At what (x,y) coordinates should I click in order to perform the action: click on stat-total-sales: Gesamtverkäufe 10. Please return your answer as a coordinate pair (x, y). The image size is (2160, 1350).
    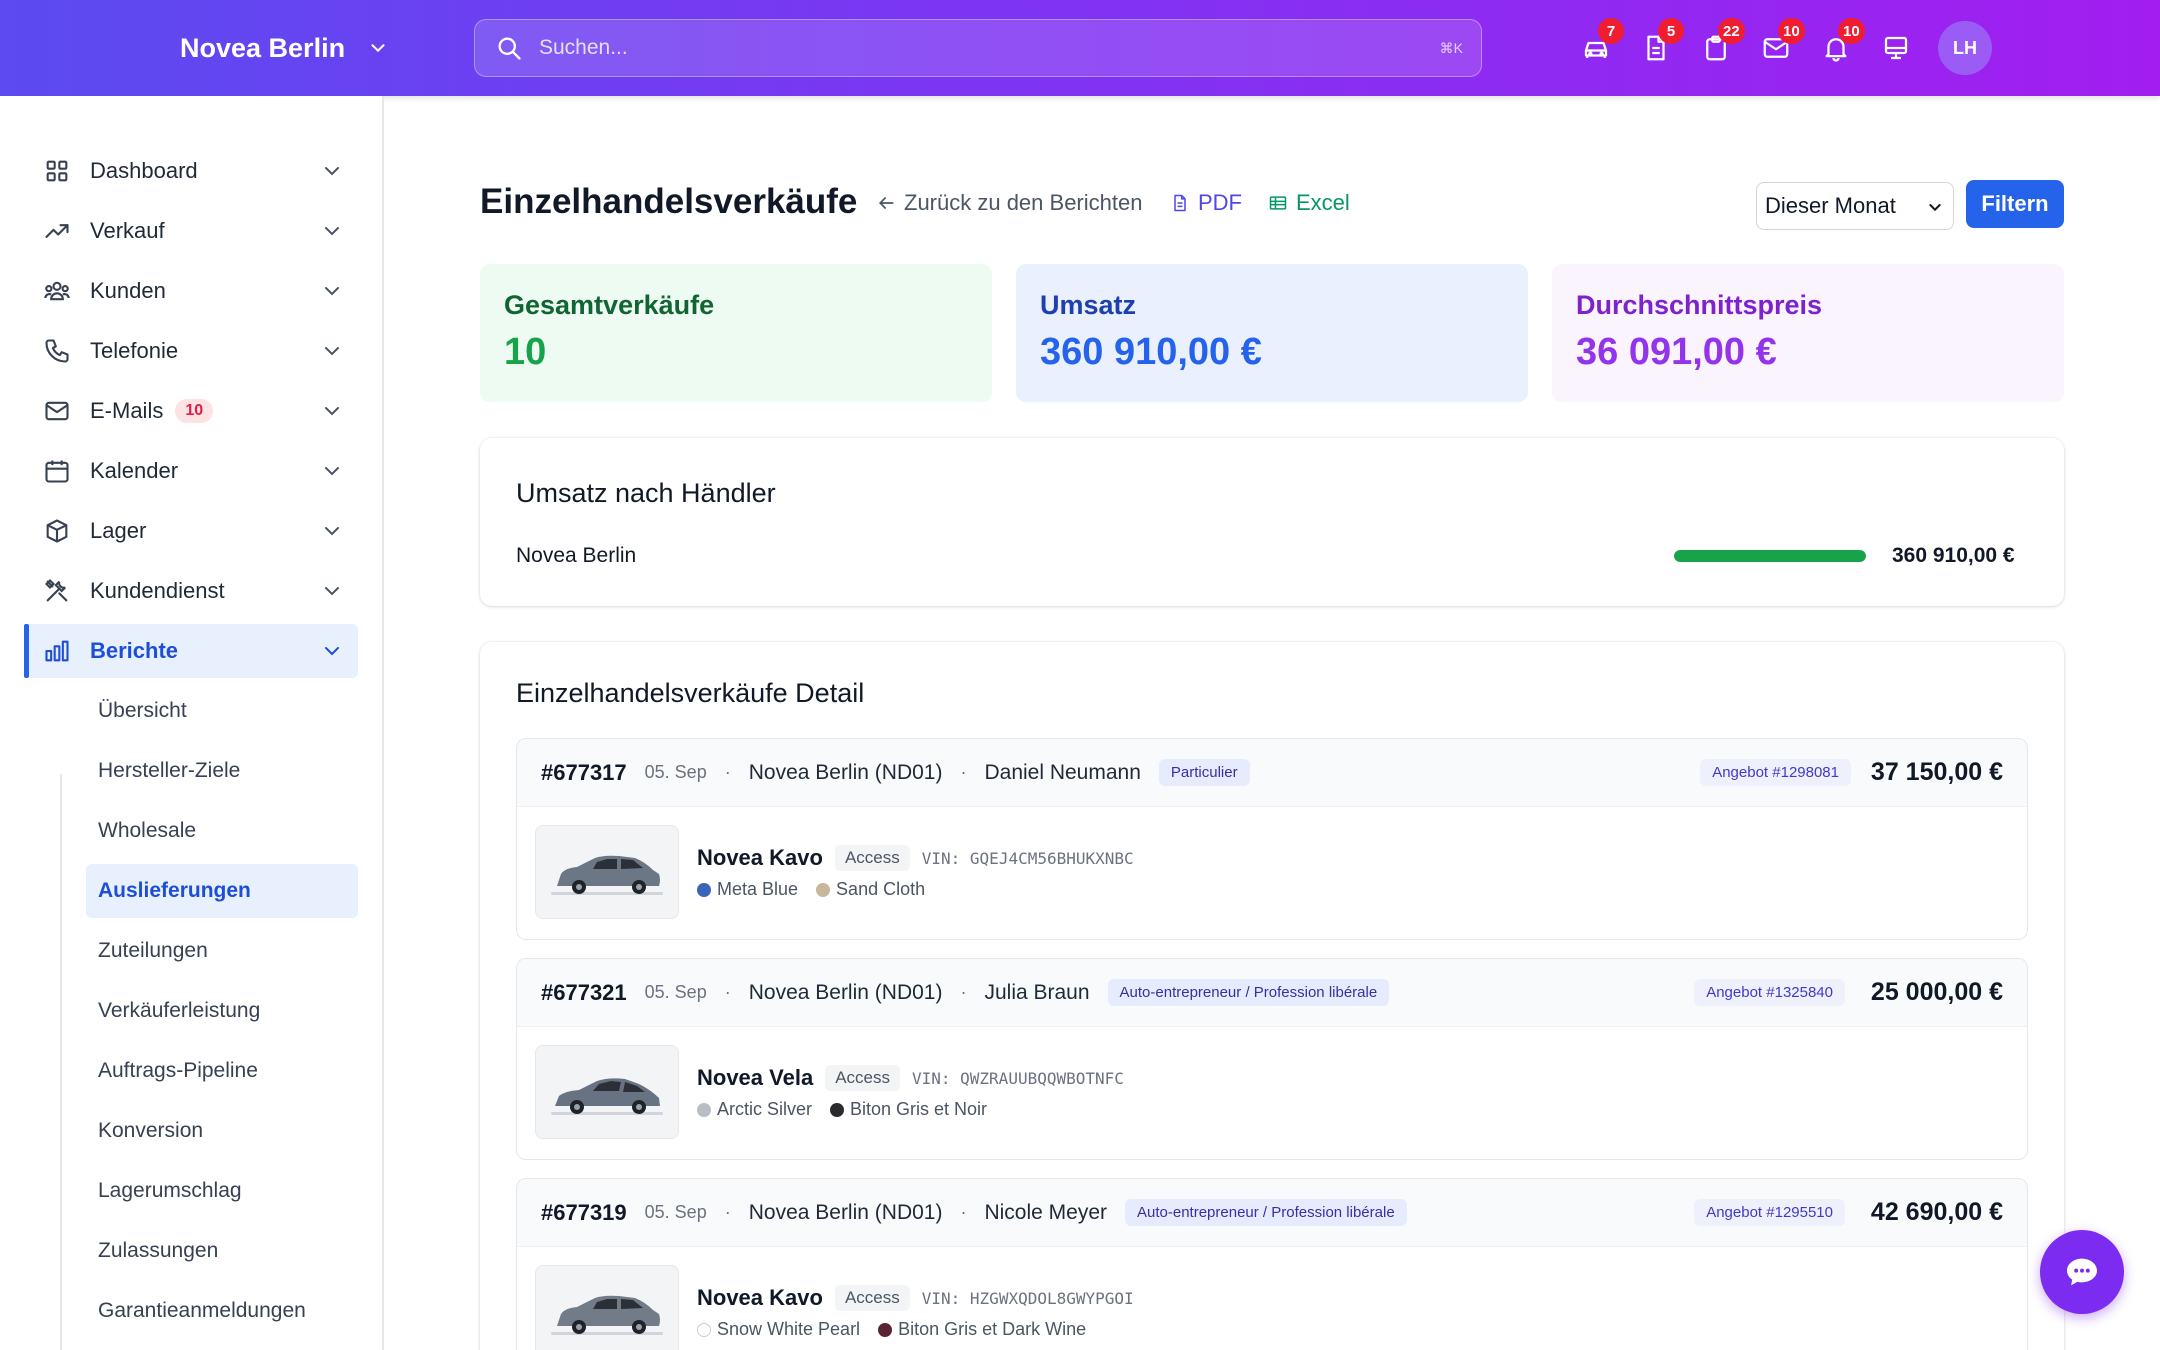
    Looking at the image, I should click on (736, 333).